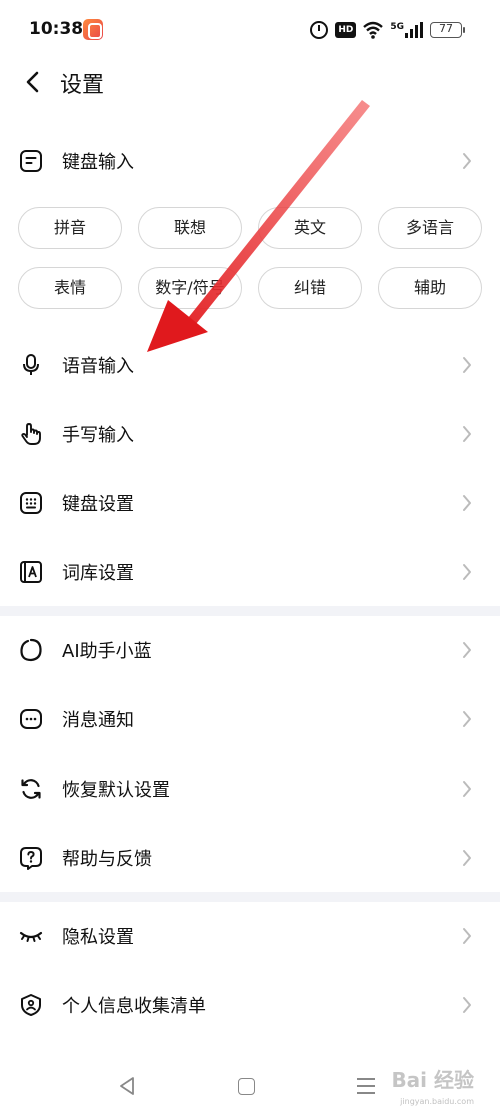  Describe the element at coordinates (430, 228) in the screenshot. I see `chip-multilanguage: 多语言` at that location.